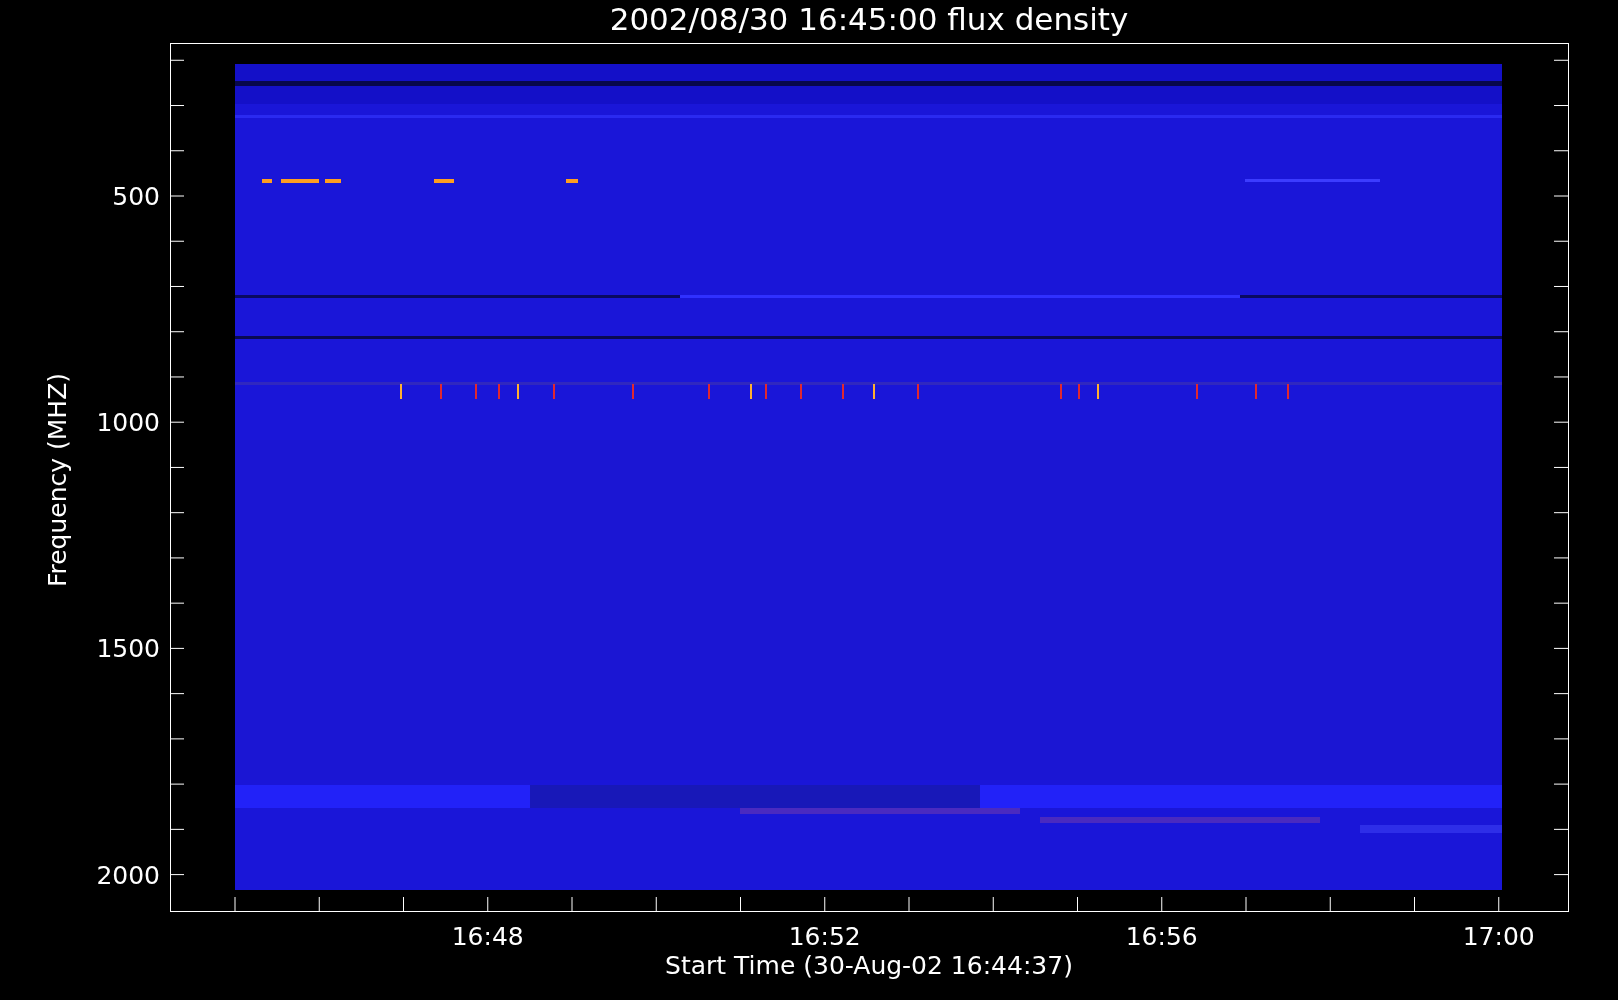  What do you see at coordinates (1498, 936) in the screenshot?
I see `x-tick-label: 17:00` at bounding box center [1498, 936].